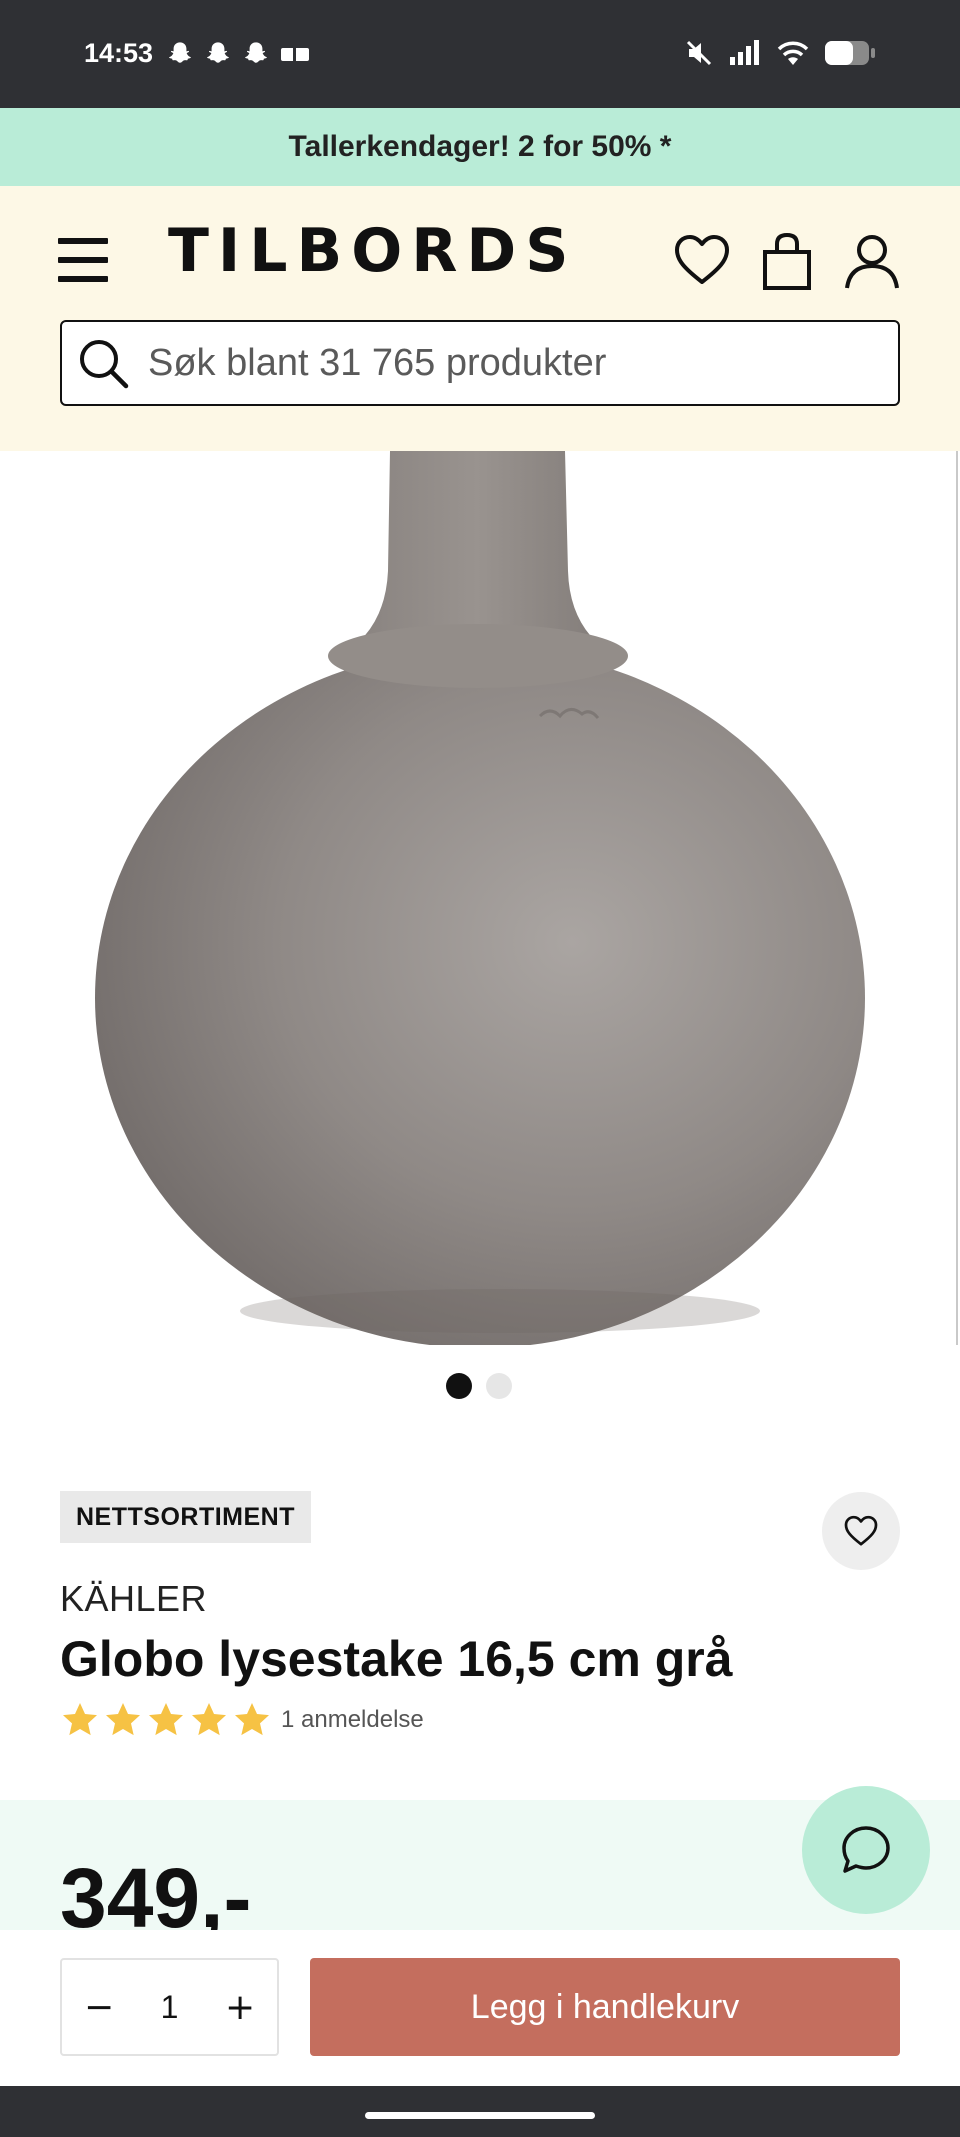 This screenshot has height=2137, width=960. I want to click on product-price: 349,-, so click(156, 1890).